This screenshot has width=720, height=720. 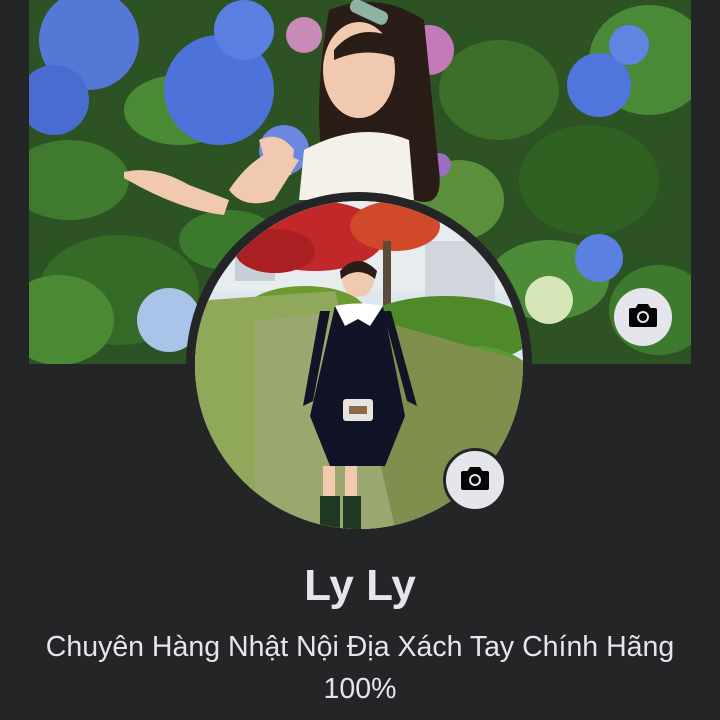 I want to click on cover-photo-camera-button, so click(x=643, y=317).